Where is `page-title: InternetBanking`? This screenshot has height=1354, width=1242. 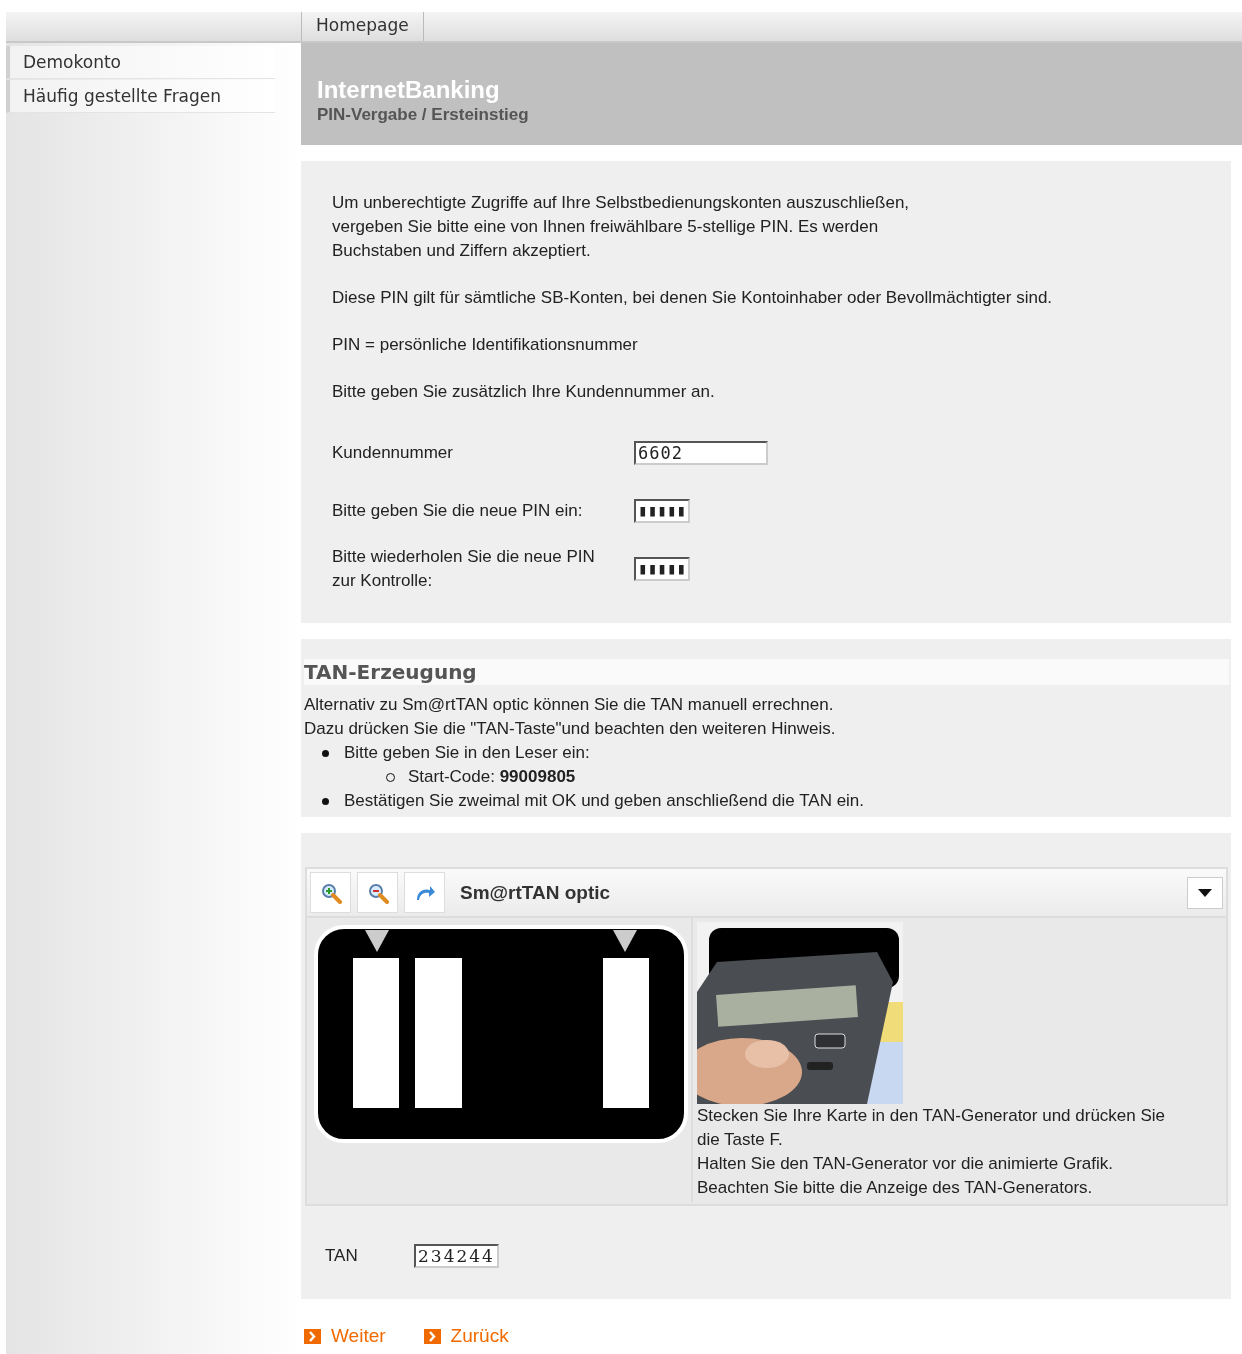
page-title: InternetBanking is located at coordinates (409, 90).